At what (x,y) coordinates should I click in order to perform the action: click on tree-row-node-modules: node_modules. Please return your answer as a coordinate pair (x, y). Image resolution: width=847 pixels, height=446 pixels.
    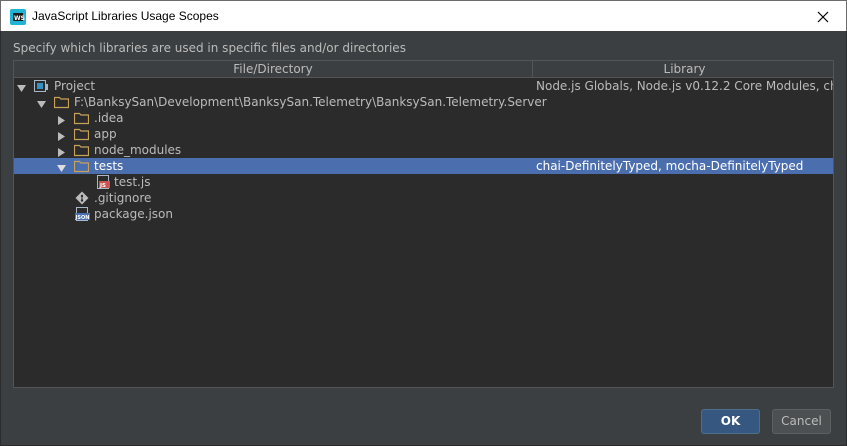
    Looking at the image, I should click on (423, 150).